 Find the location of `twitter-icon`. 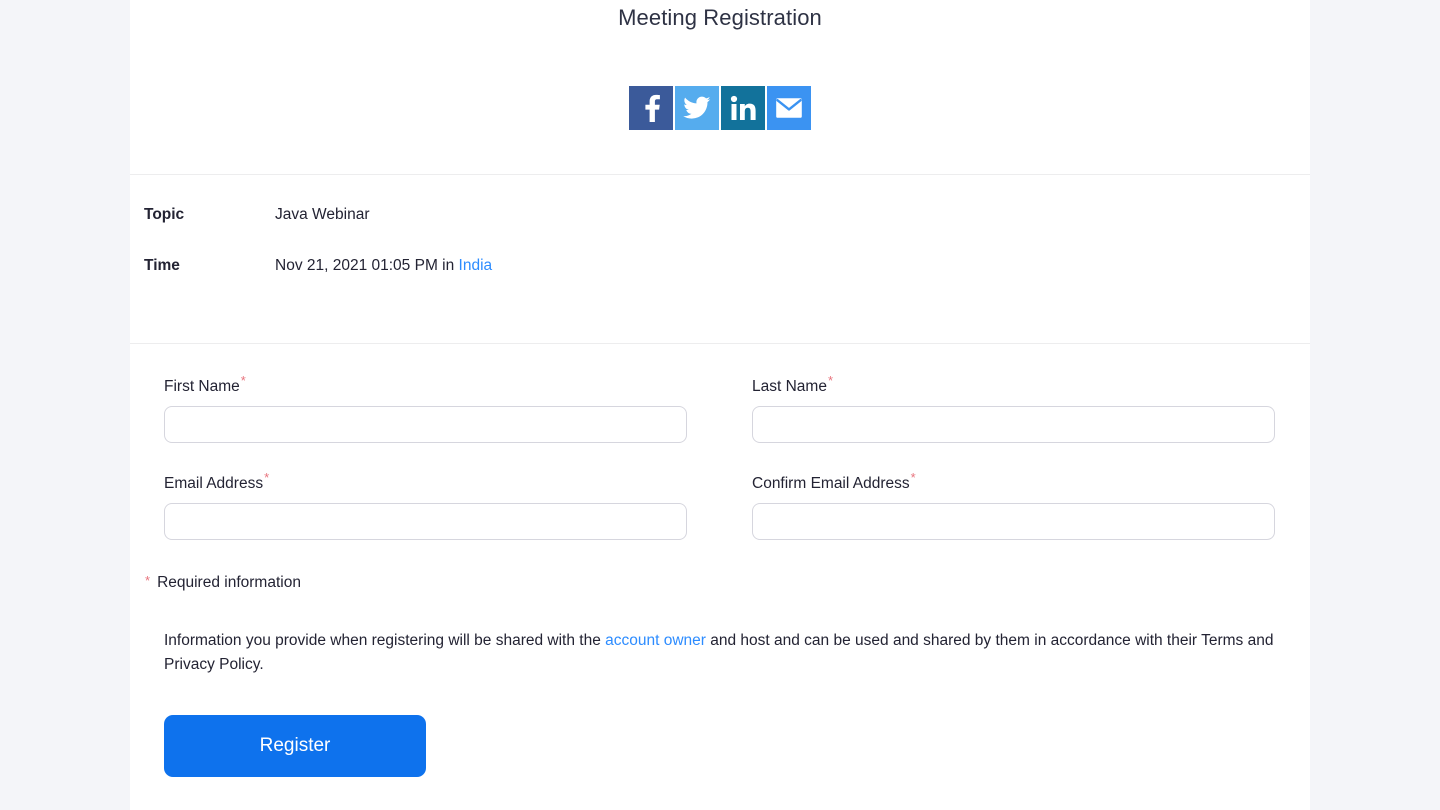

twitter-icon is located at coordinates (697, 108).